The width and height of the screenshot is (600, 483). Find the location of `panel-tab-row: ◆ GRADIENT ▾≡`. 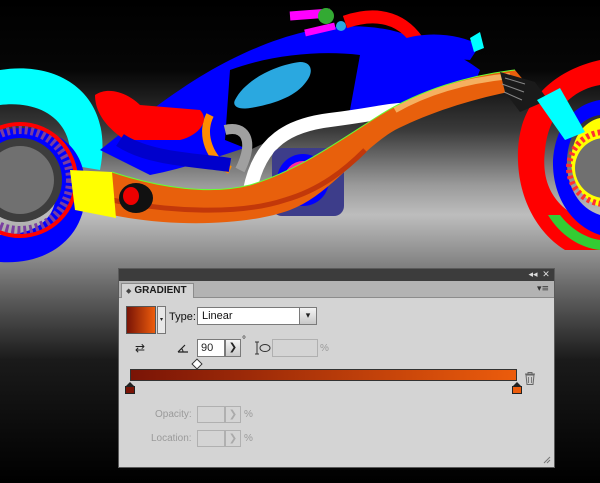

panel-tab-row: ◆ GRADIENT ▾≡ is located at coordinates (336, 289).